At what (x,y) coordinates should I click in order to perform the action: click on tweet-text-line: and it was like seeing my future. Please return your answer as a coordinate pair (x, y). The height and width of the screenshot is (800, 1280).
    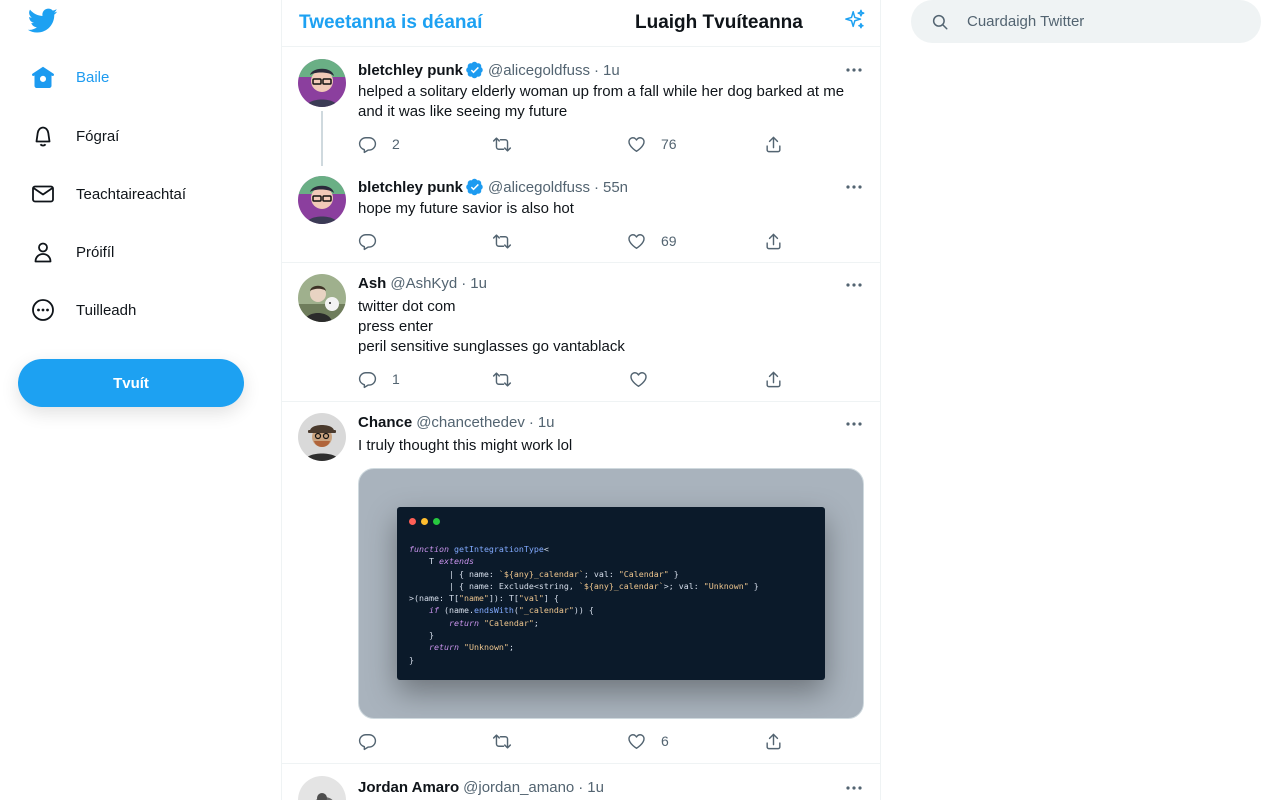
    Looking at the image, I should click on (463, 111).